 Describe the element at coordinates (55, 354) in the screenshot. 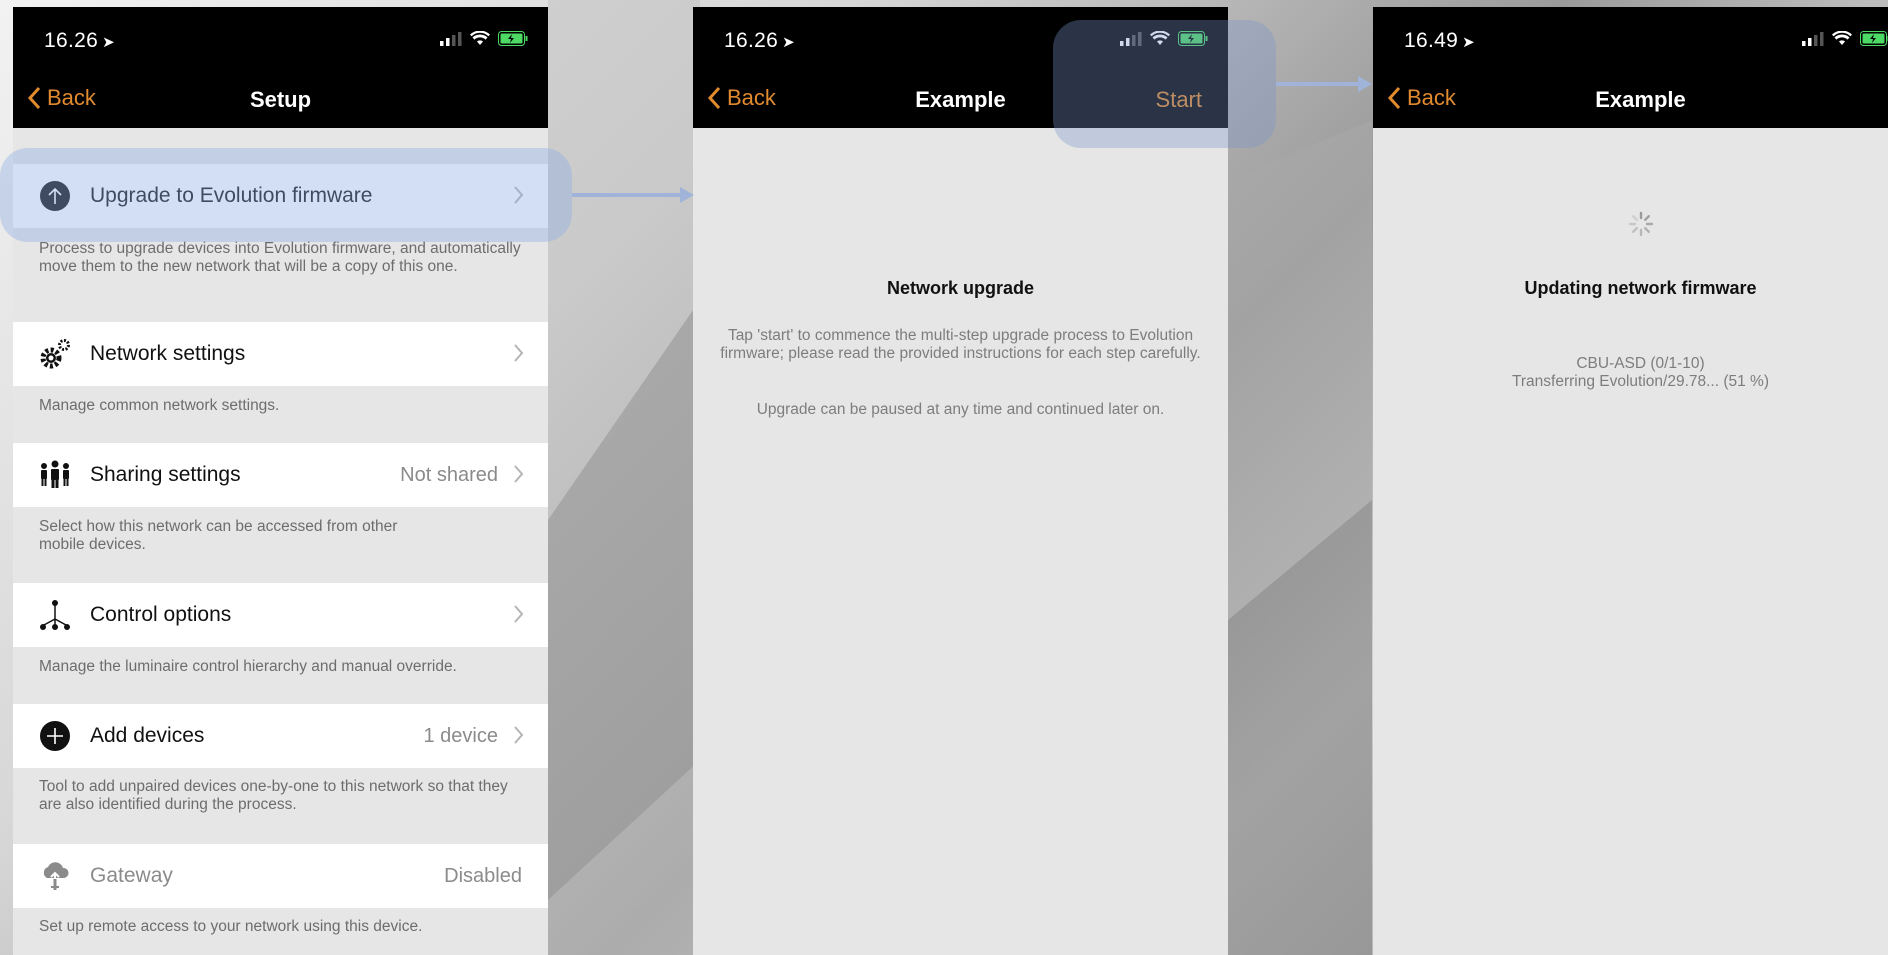

I see `gears-icon` at that location.